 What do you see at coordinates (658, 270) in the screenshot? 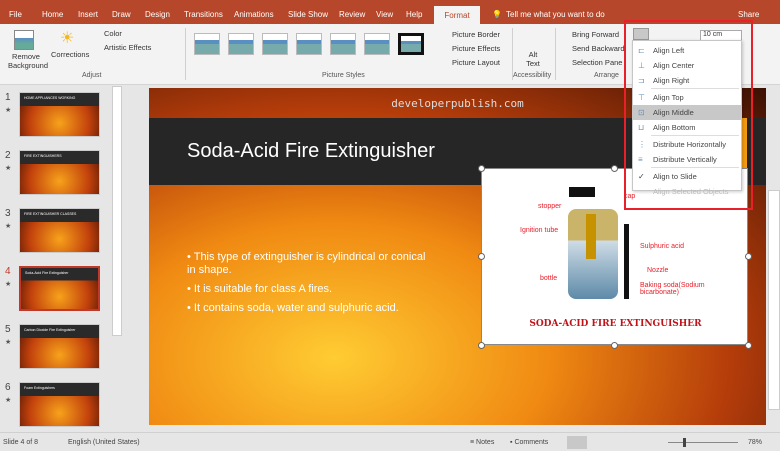
I see `label-nozzle: Nozzle` at bounding box center [658, 270].